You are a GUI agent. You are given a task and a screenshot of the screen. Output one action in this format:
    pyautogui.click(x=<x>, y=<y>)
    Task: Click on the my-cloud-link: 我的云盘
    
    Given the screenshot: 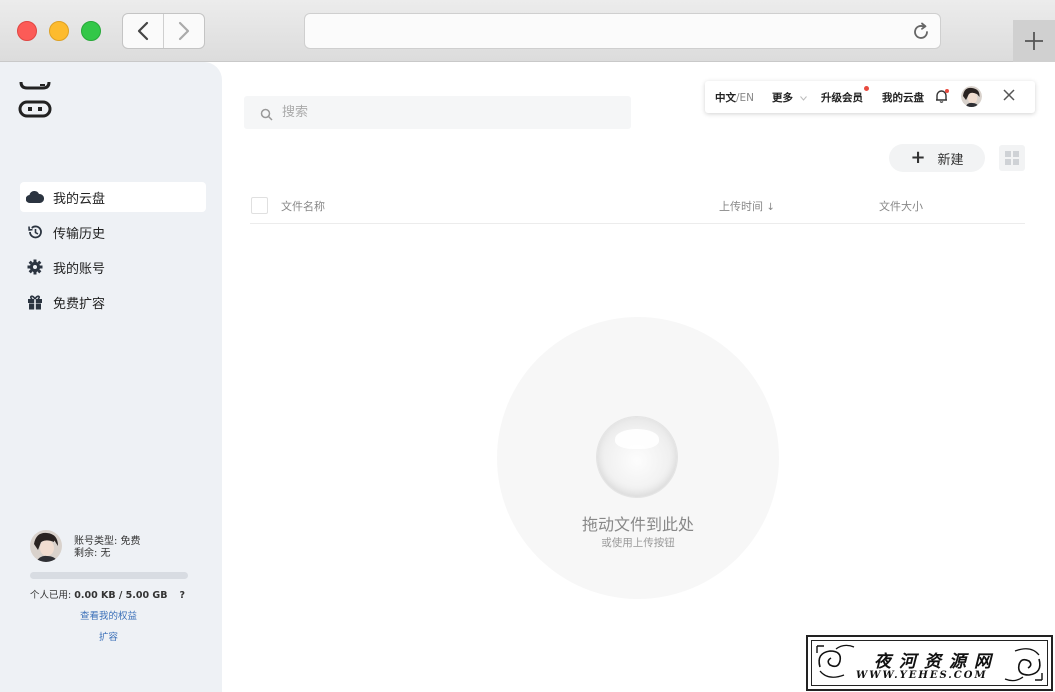 What is the action you would take?
    pyautogui.click(x=903, y=97)
    